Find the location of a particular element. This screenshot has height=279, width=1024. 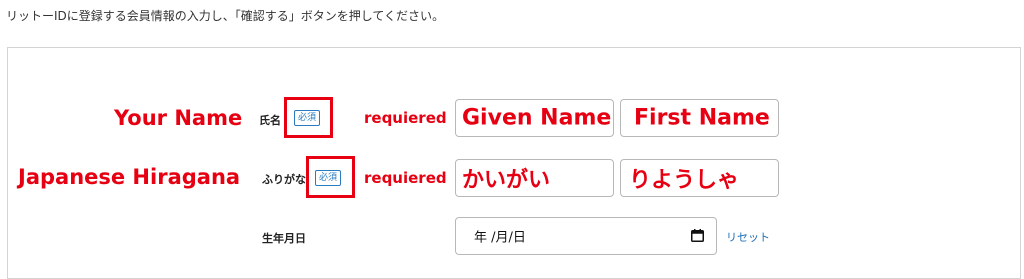

required-badge-furigana: 必須 is located at coordinates (328, 178).